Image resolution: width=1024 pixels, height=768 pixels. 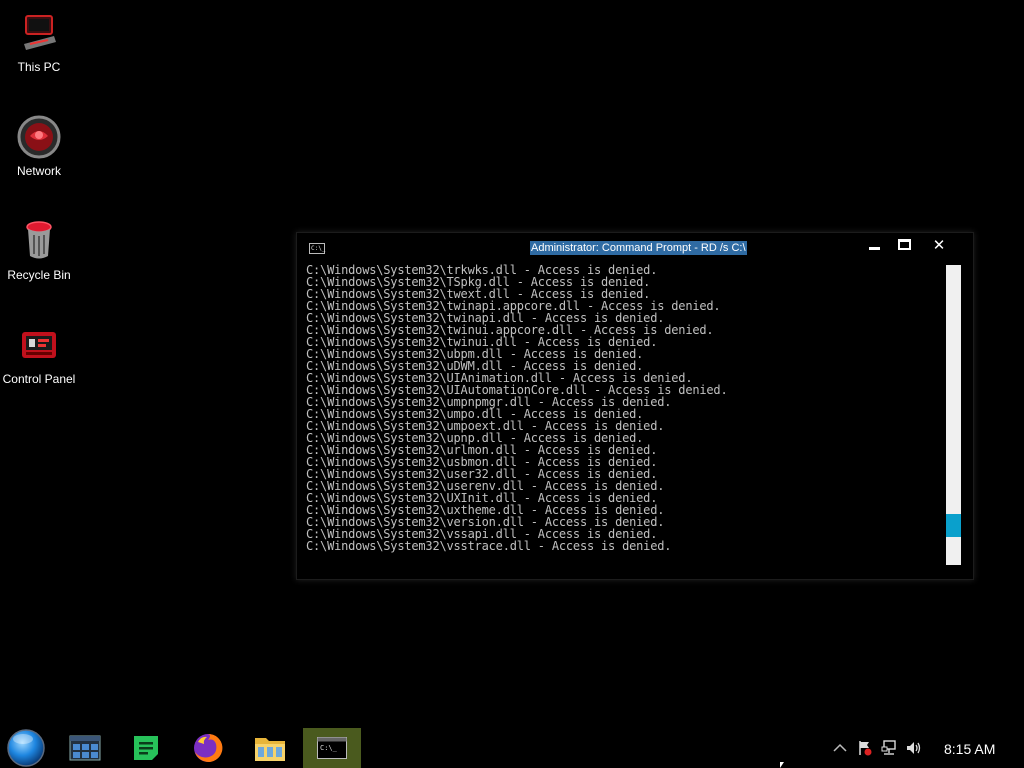 I want to click on taskbar-clock: 8:15 AM, so click(x=969, y=749).